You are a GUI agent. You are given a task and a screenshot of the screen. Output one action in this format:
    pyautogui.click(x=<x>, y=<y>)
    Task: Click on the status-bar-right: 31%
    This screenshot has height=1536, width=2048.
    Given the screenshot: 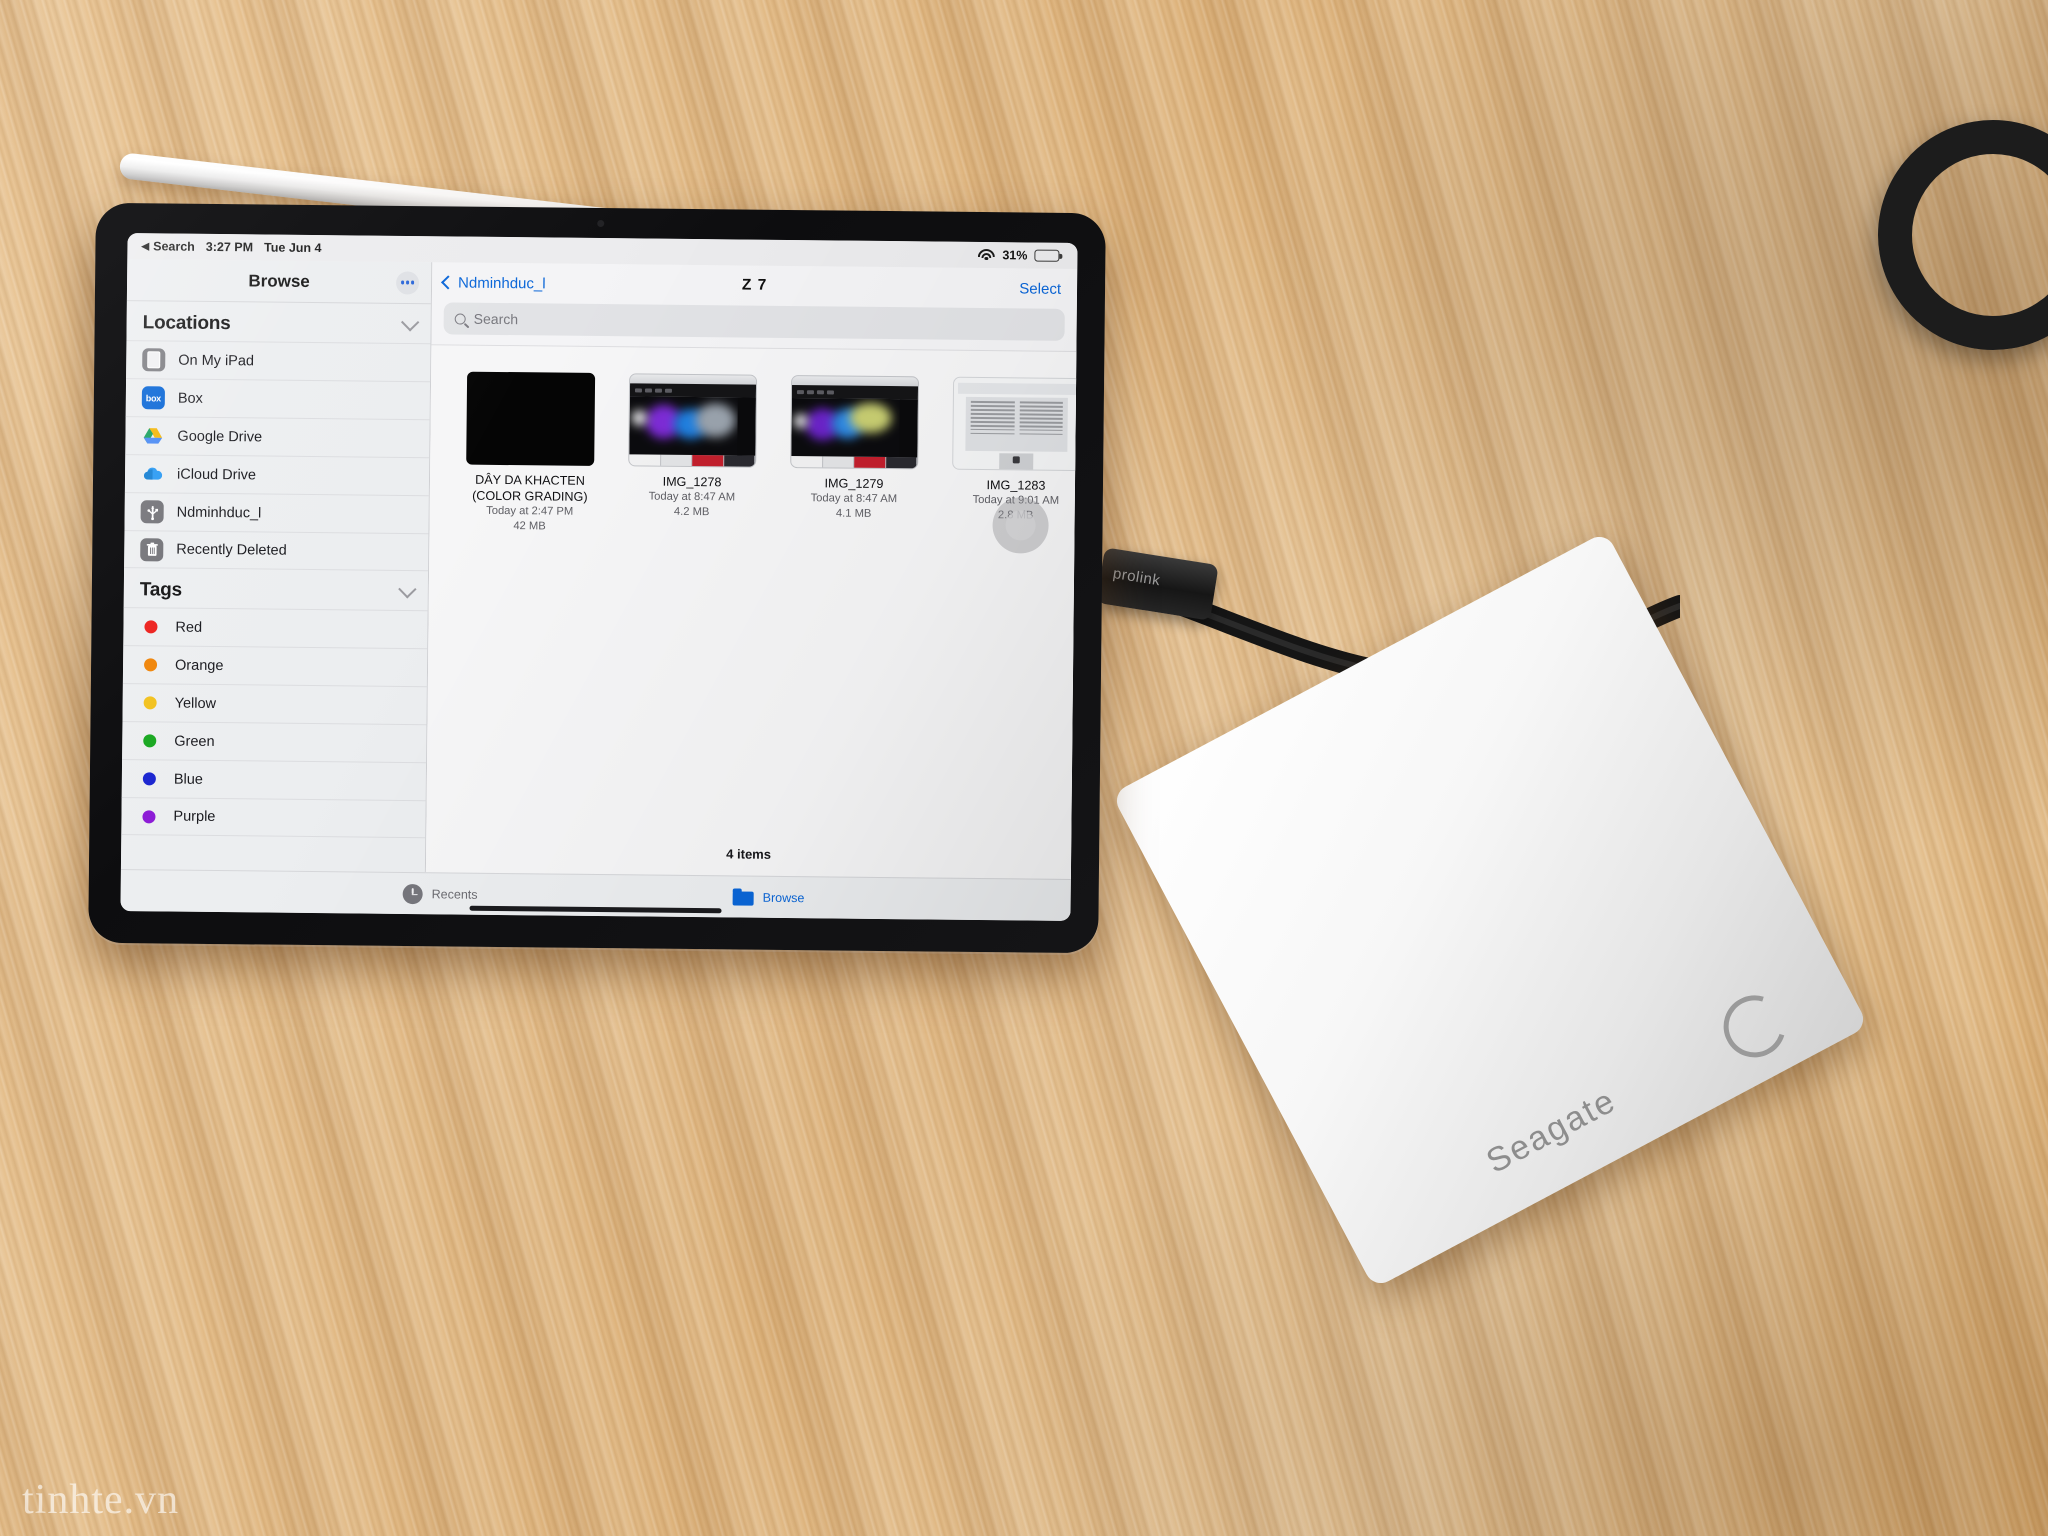 What is the action you would take?
    pyautogui.click(x=1019, y=255)
    